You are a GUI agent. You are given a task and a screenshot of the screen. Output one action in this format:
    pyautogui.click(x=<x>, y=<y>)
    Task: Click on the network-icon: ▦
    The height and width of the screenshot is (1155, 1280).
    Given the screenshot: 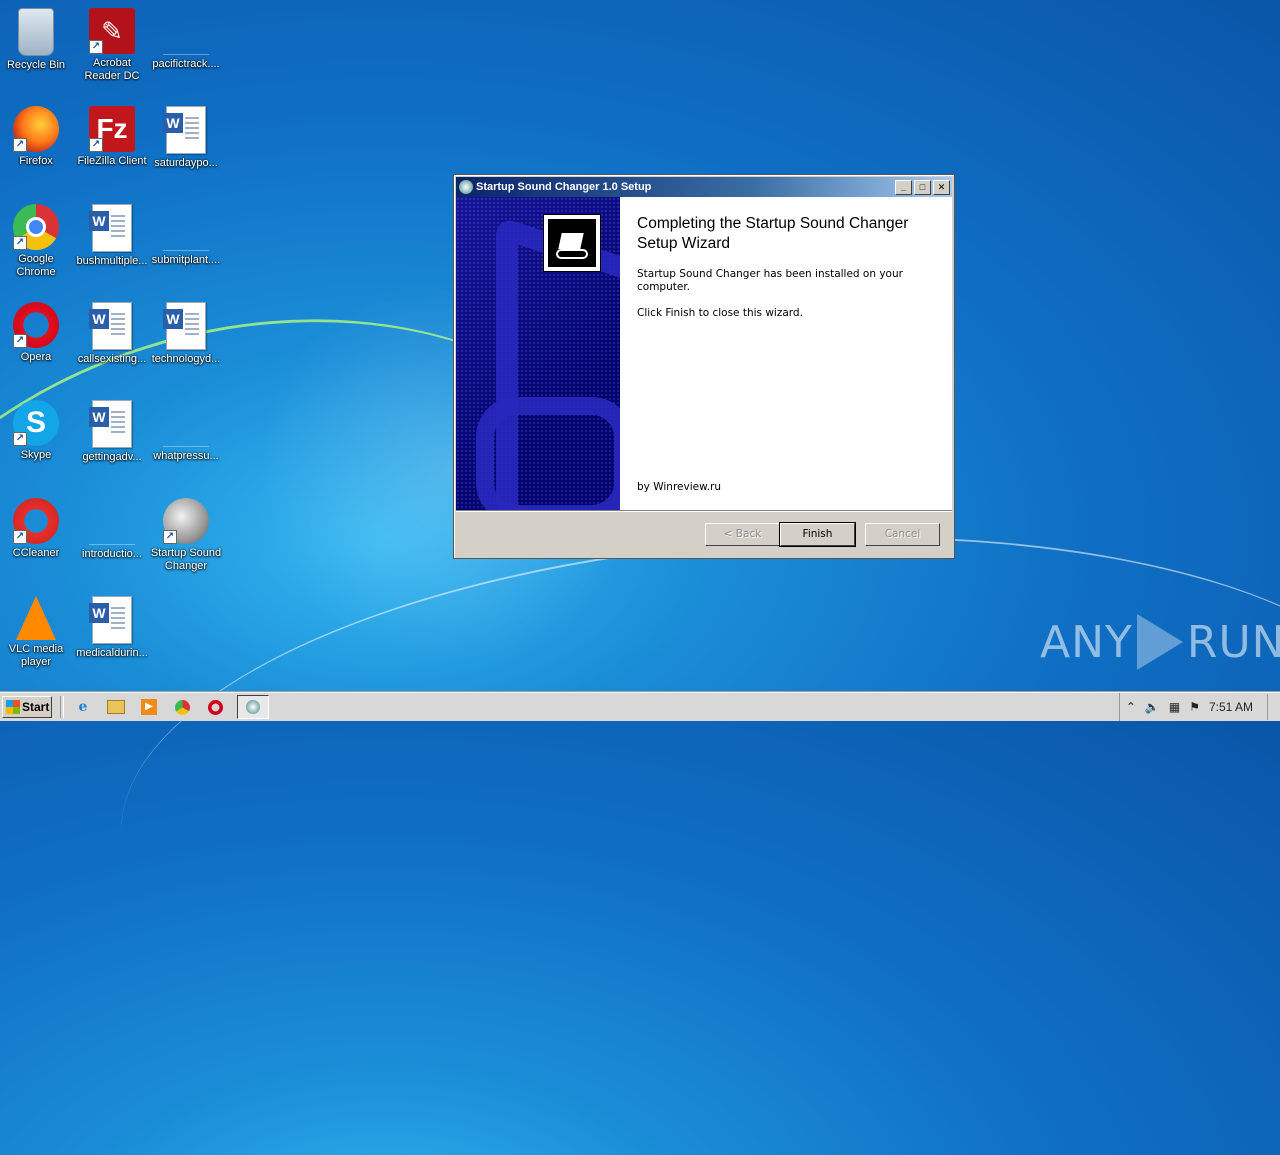 What is the action you would take?
    pyautogui.click(x=1174, y=707)
    